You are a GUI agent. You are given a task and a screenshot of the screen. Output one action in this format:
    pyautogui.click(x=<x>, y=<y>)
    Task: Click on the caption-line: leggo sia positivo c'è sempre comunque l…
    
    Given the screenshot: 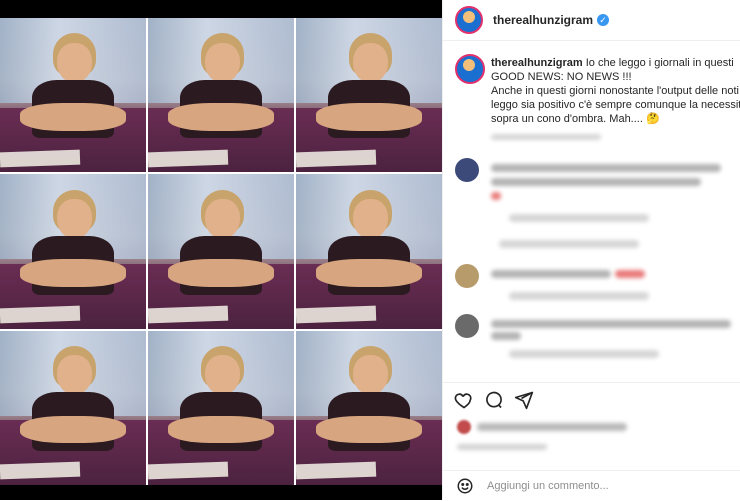 What is the action you would take?
    pyautogui.click(x=615, y=105)
    